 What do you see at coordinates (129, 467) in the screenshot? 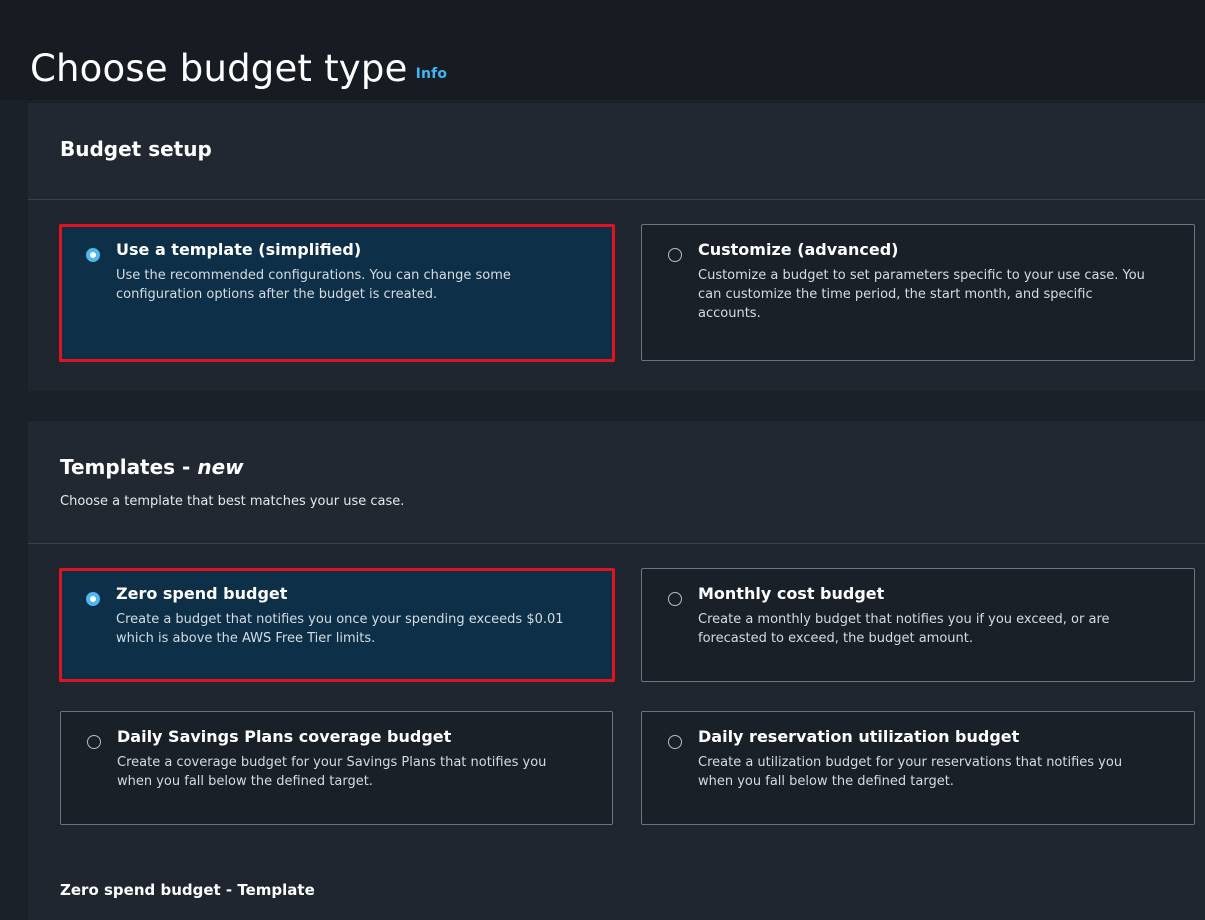
I see `templates-title-text: Templates -` at bounding box center [129, 467].